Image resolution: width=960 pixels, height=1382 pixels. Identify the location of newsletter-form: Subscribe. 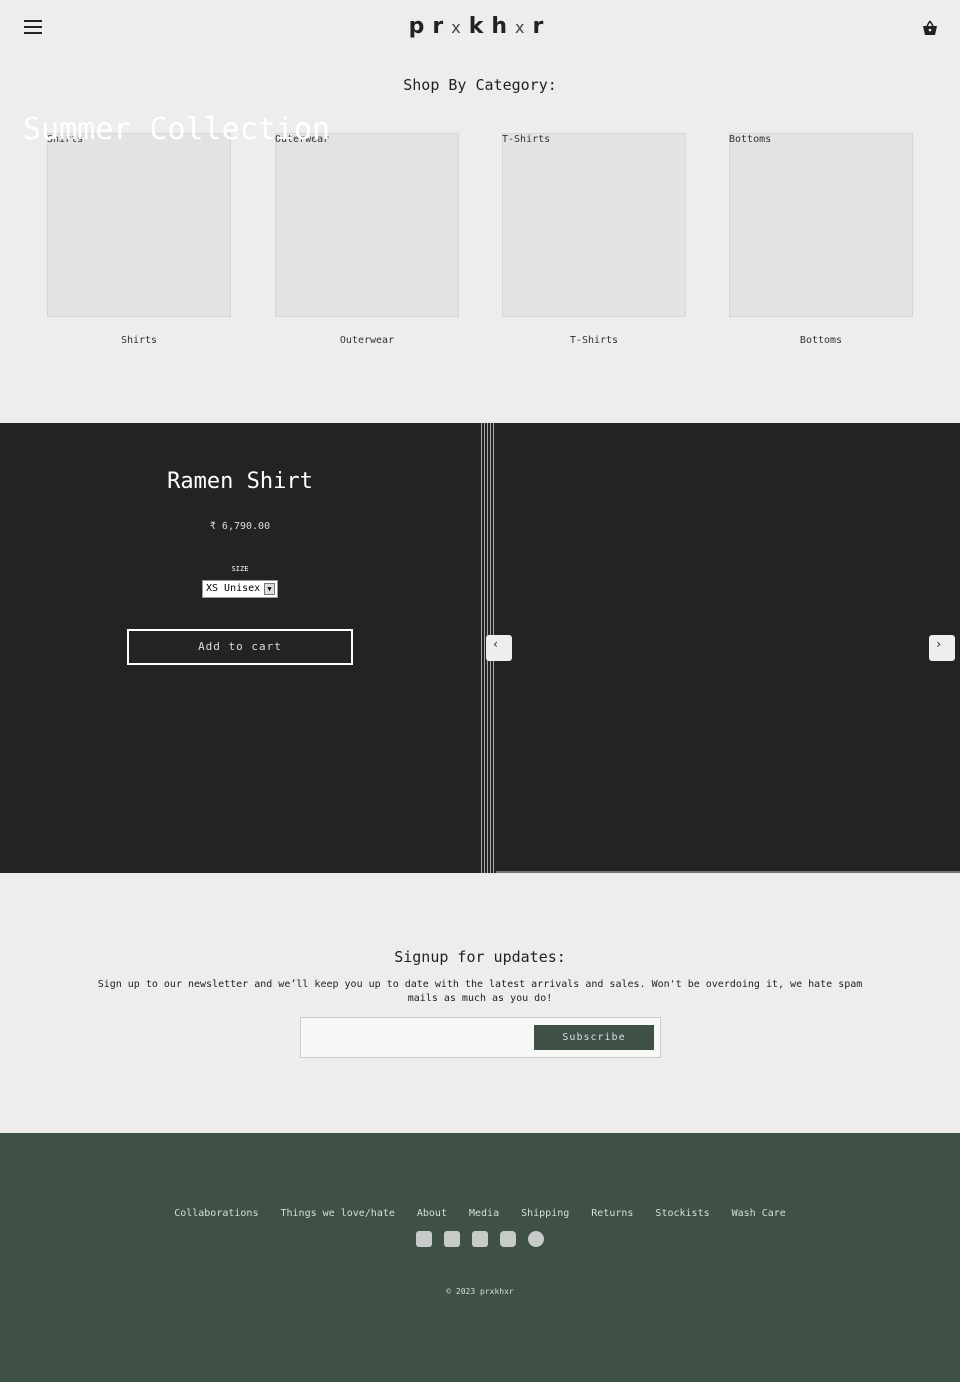
(480, 1037).